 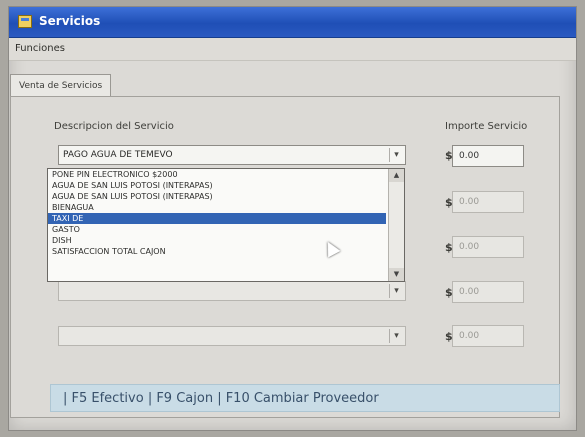 I want to click on list-item: PONE PIN ELECTRONICO $2000, so click(x=217, y=174).